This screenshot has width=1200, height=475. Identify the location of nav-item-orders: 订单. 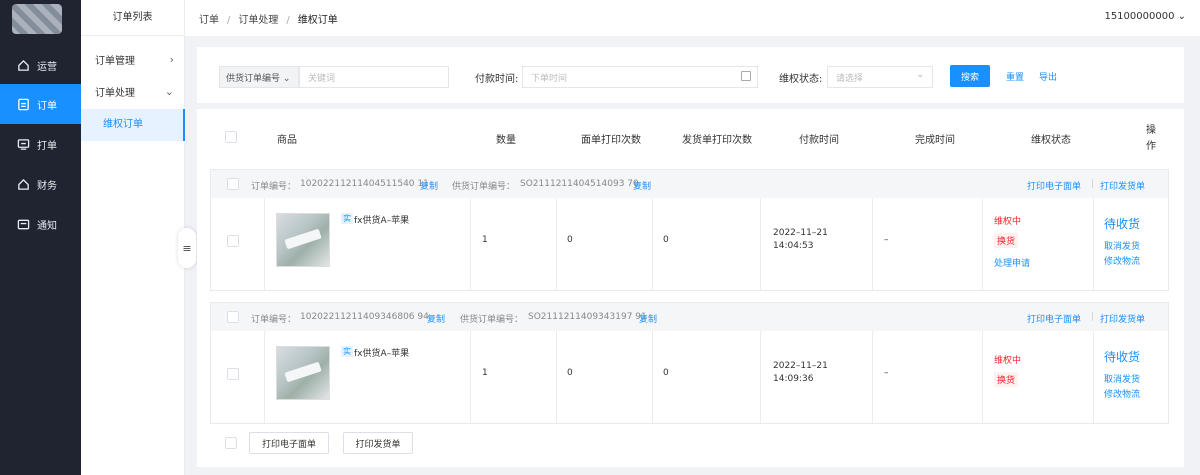
(40, 104).